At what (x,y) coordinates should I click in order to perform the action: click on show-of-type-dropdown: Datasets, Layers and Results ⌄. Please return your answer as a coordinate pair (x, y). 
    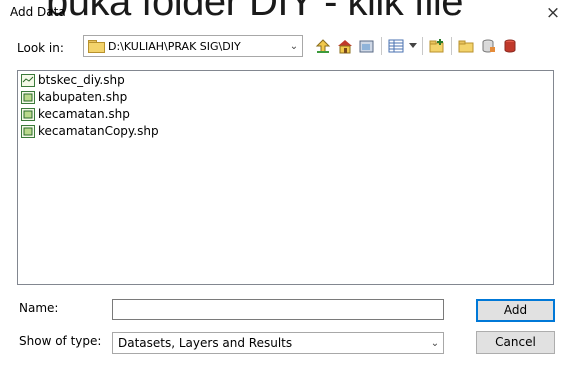
    Looking at the image, I should click on (278, 343).